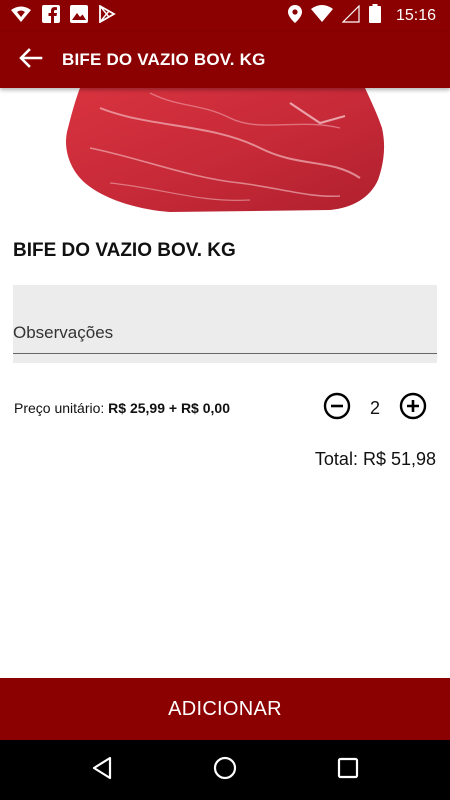 The height and width of the screenshot is (800, 450). I want to click on nav-home-button, so click(225, 770).